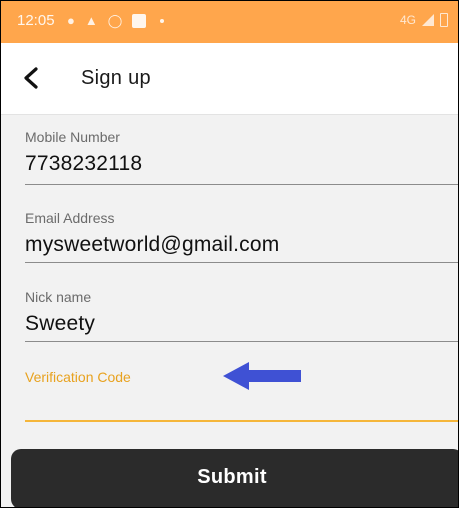 The image size is (459, 508). I want to click on nick-name-underline, so click(241, 341).